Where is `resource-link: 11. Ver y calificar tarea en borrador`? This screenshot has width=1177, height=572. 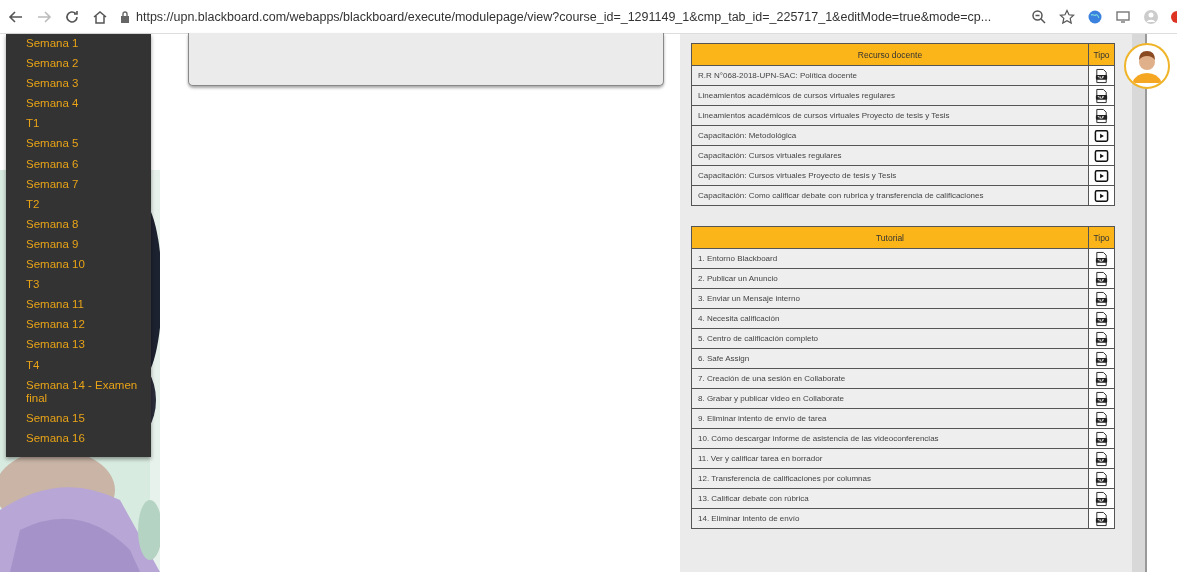
resource-link: 11. Ver y calificar tarea en borrador is located at coordinates (890, 458).